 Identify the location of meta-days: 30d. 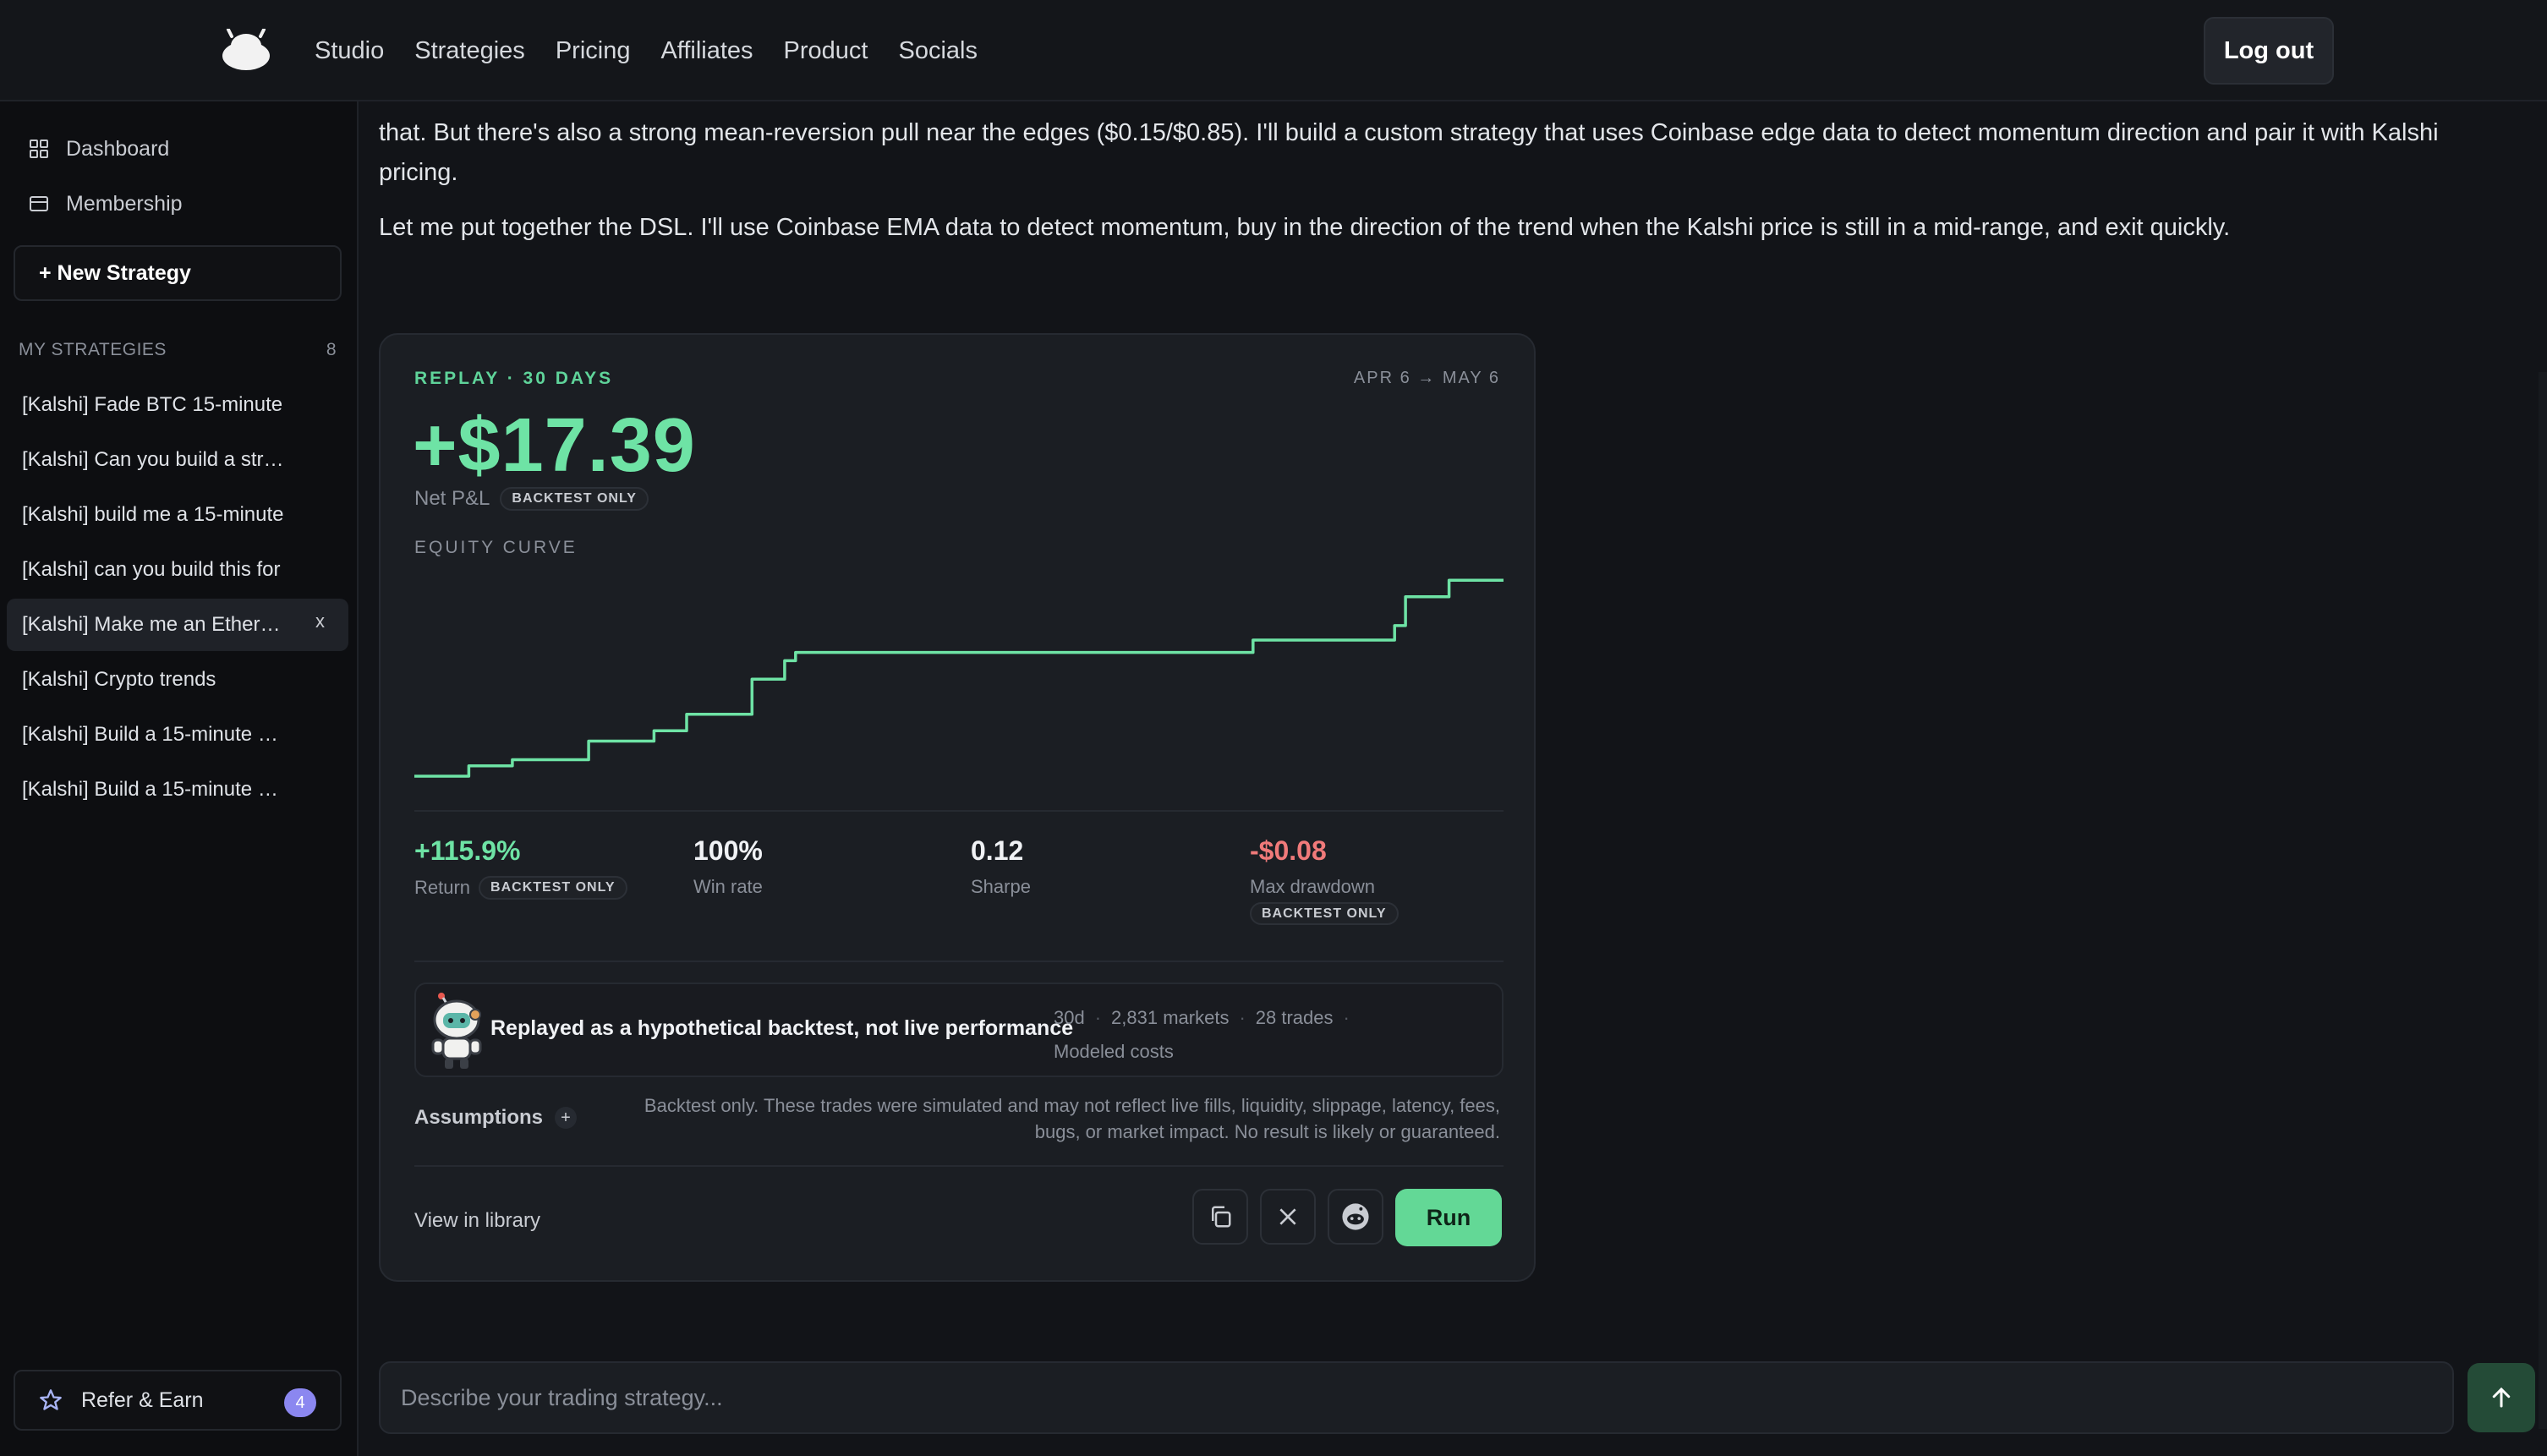
(1069, 1018).